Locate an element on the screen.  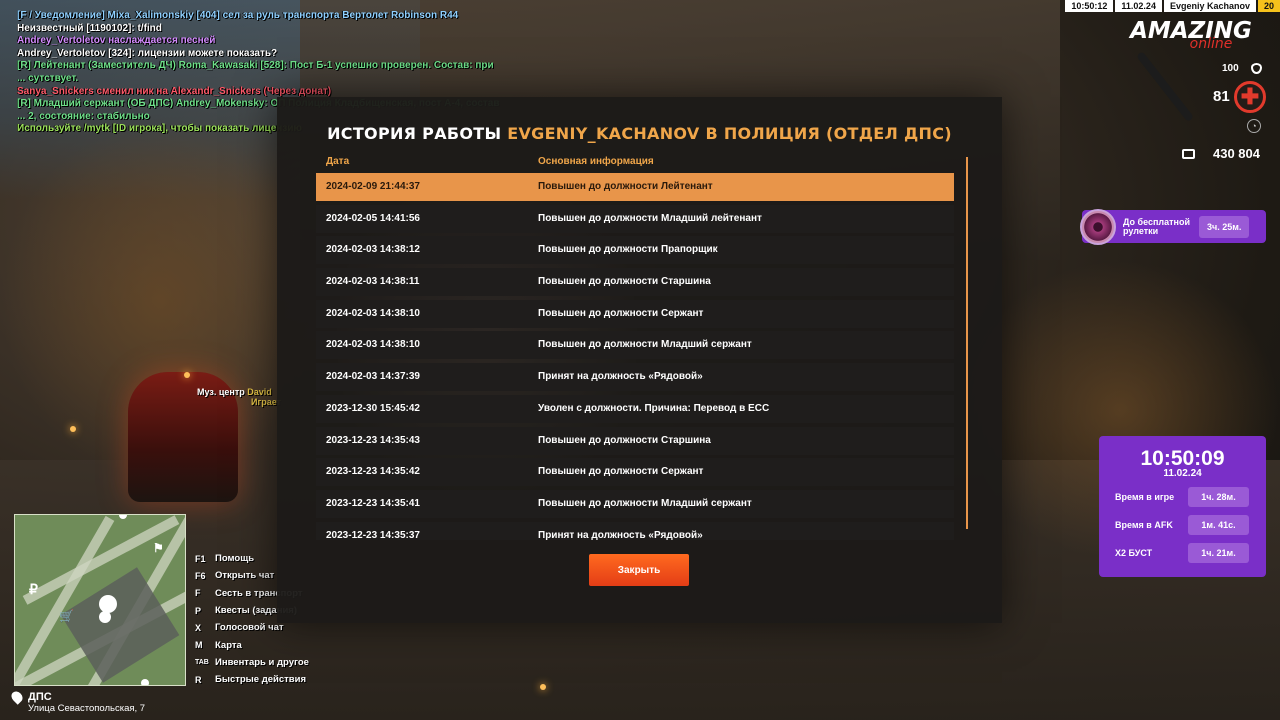
player-marker-icon is located at coordinates (108, 604).